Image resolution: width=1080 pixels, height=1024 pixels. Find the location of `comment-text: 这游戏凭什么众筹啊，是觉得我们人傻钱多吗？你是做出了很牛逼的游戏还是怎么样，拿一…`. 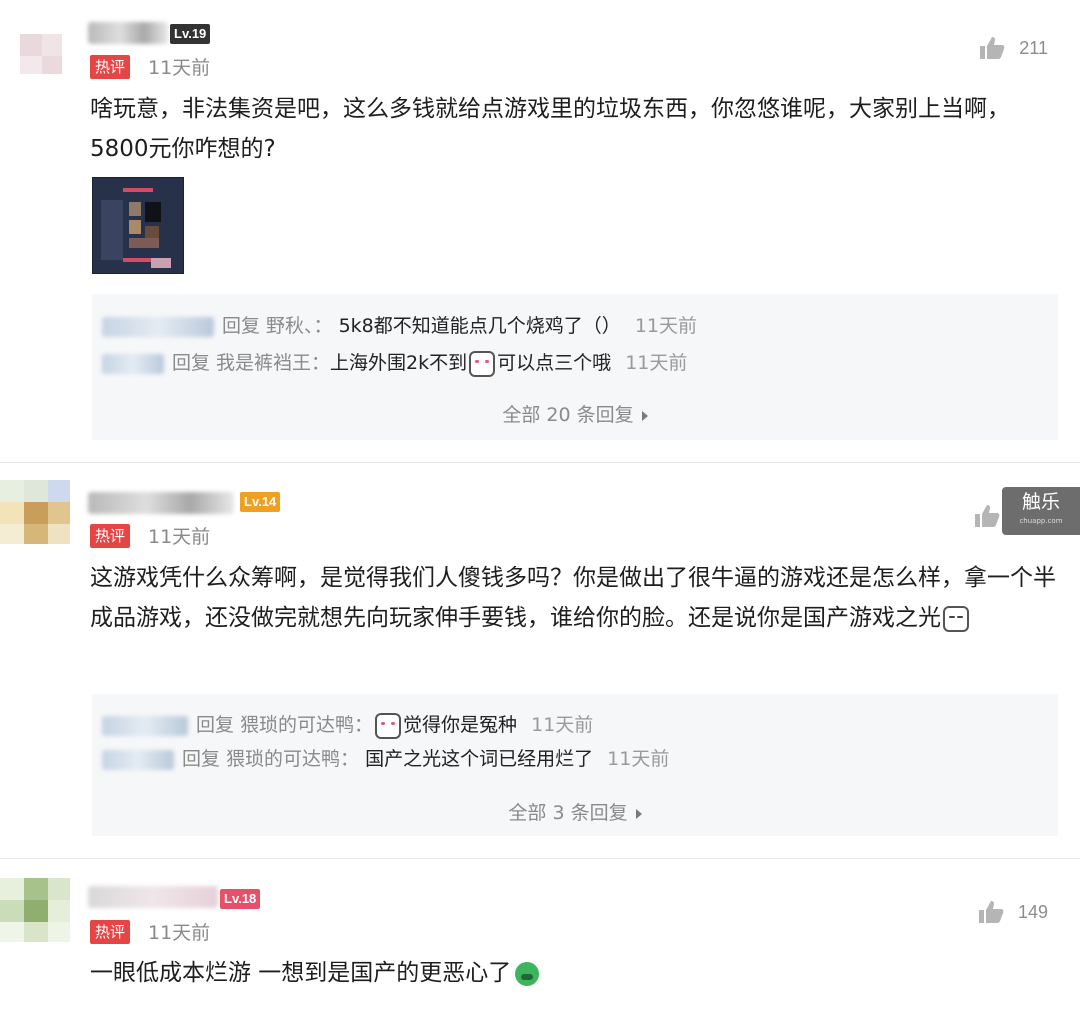

comment-text: 这游戏凭什么众筹啊，是觉得我们人傻钱多吗？你是做出了很牛逼的游戏还是怎么样，拿一… is located at coordinates (575, 598).